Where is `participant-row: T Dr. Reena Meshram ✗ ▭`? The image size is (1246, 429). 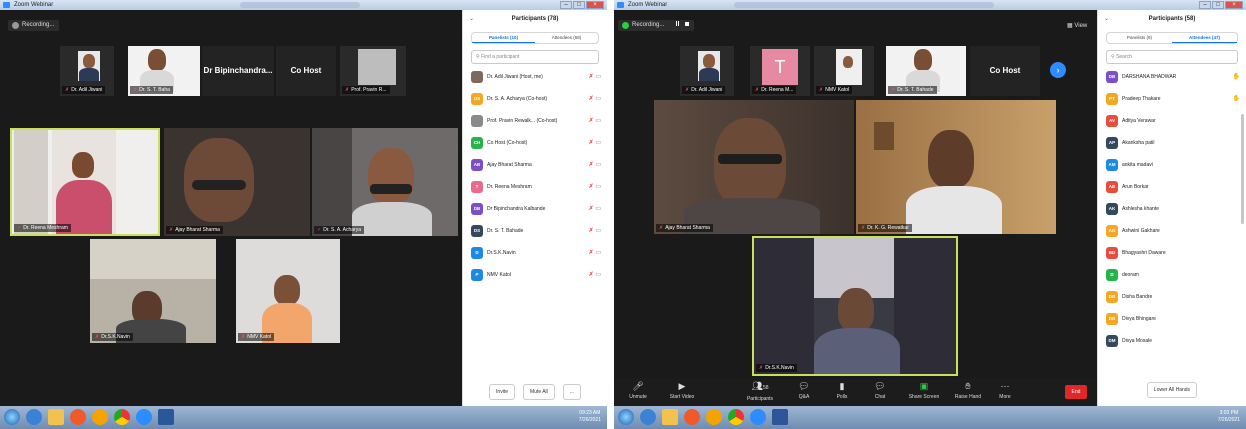
participant-row: T Dr. Reena Meshram ✗ ▭ is located at coordinates (535, 187).